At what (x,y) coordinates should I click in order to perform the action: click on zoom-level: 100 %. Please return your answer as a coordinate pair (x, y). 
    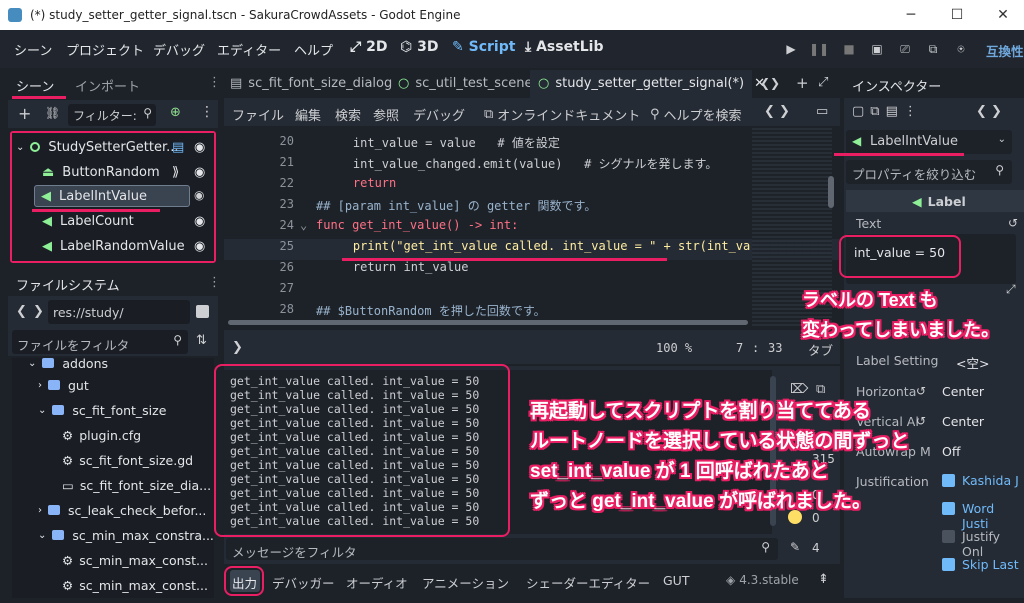
    Looking at the image, I should click on (674, 348).